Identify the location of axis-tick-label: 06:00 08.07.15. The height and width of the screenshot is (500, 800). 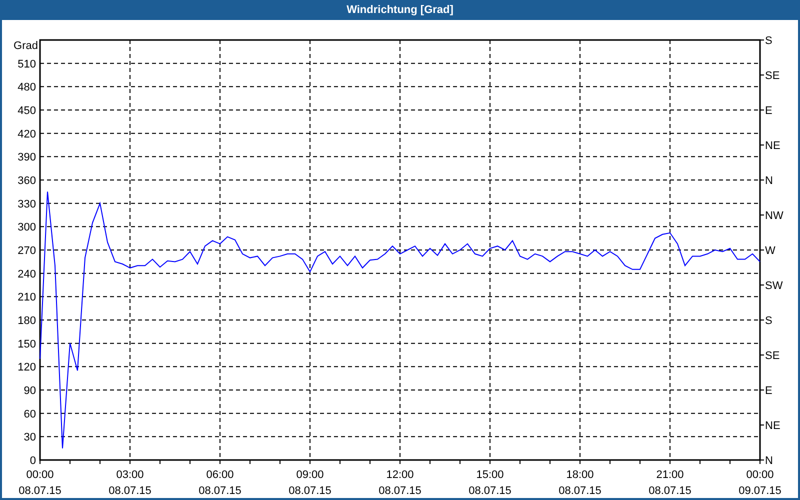
(220, 483).